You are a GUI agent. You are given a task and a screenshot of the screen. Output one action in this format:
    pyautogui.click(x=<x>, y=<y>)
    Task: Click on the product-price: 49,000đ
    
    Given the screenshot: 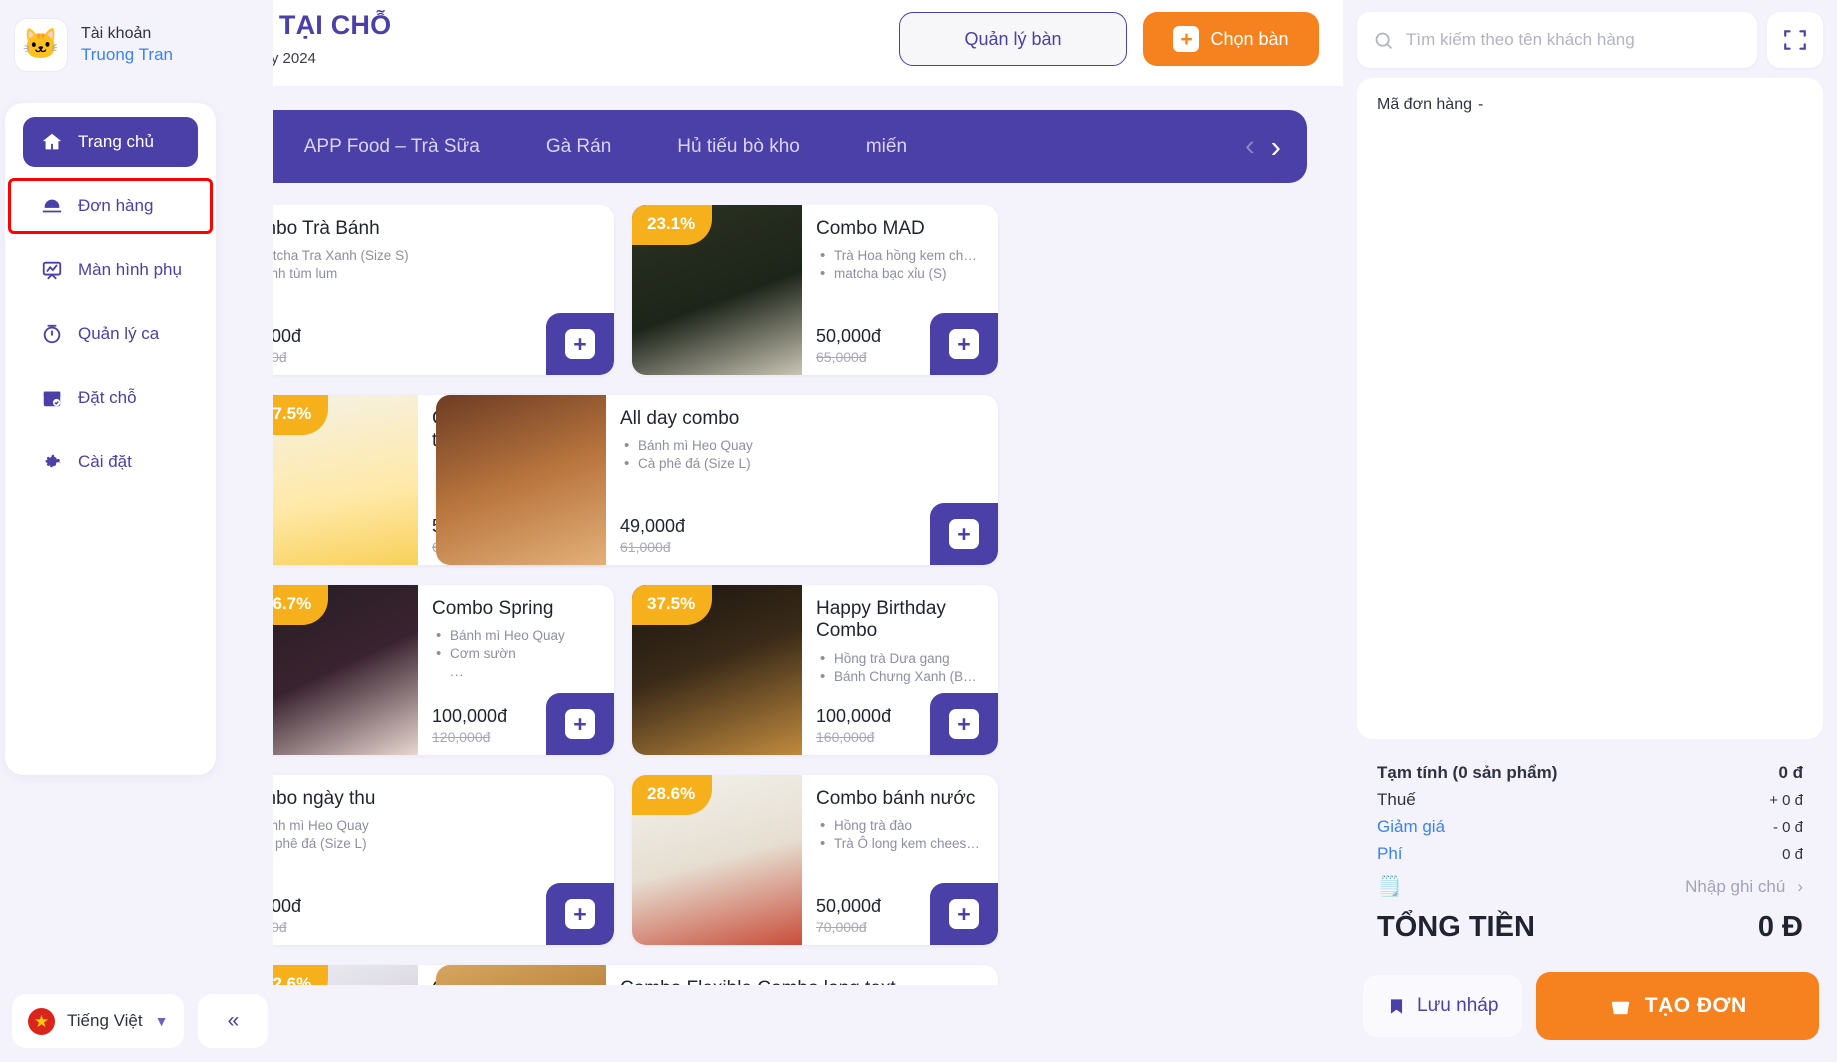 What is the action you would take?
    pyautogui.click(x=653, y=526)
    